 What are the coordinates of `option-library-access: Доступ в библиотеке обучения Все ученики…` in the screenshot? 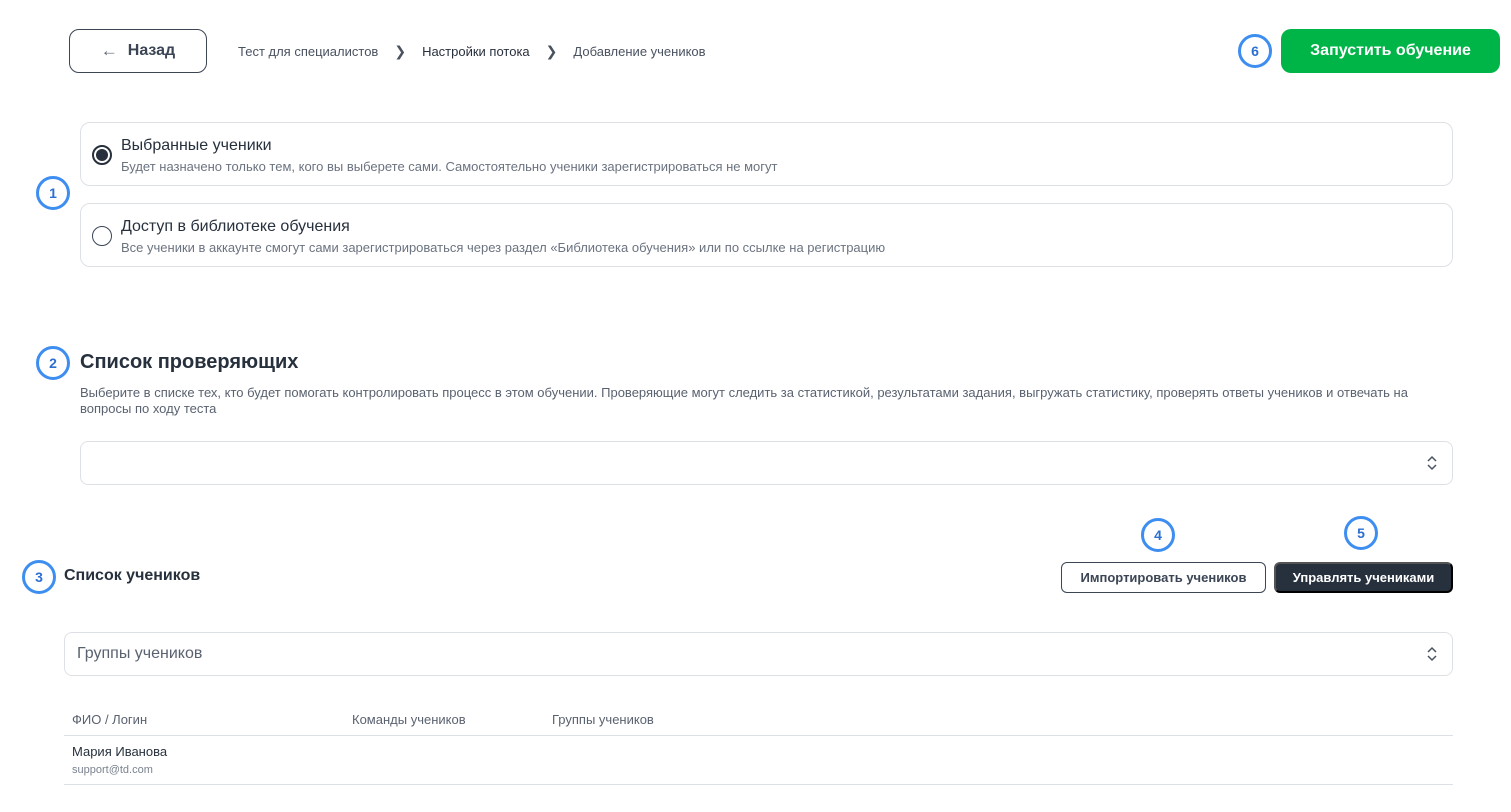 It's located at (766, 235).